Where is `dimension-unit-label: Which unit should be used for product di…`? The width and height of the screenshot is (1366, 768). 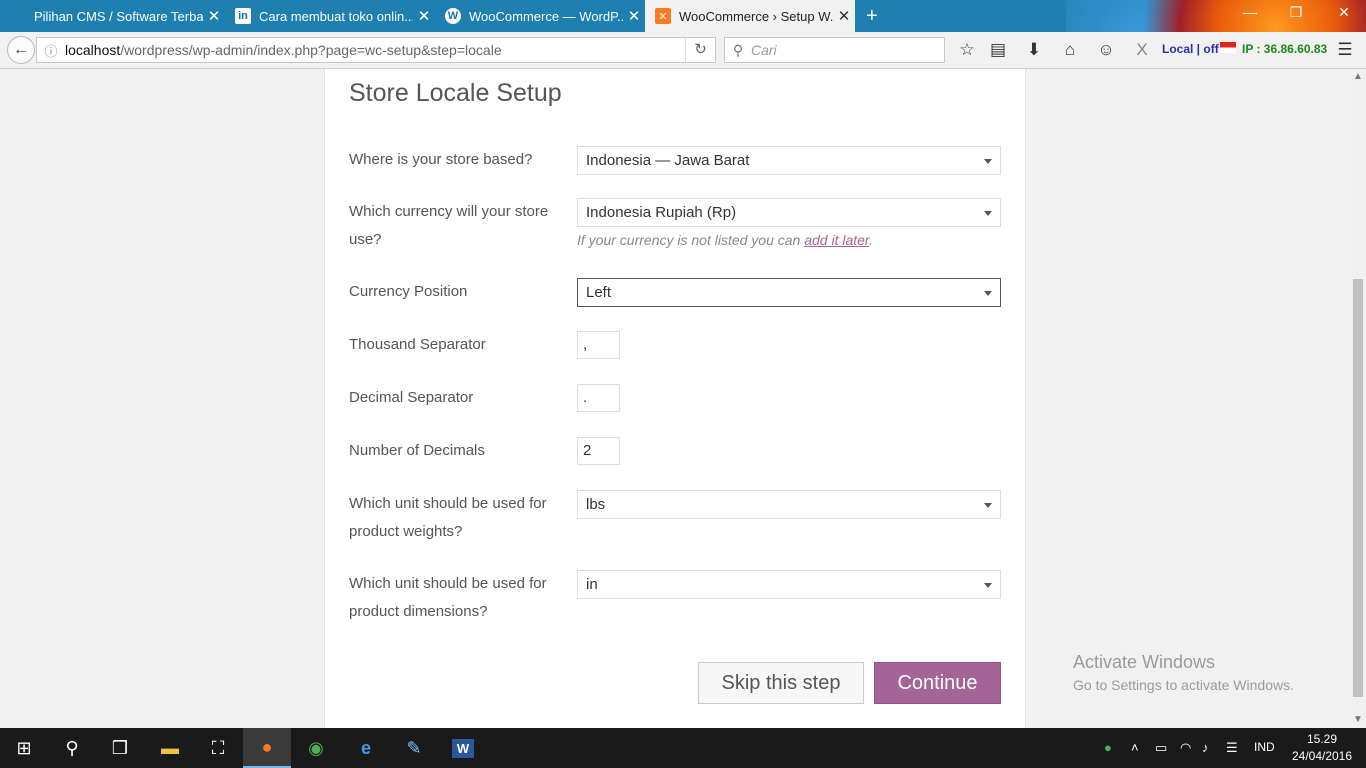 dimension-unit-label: Which unit should be used for product di… is located at coordinates (448, 597).